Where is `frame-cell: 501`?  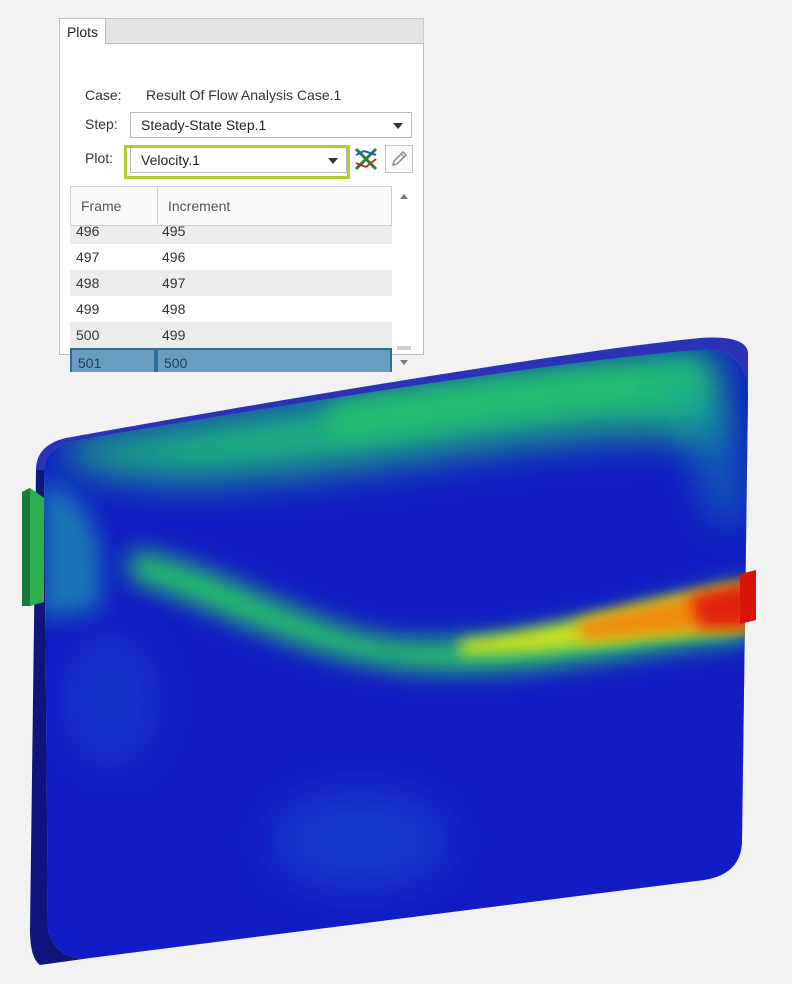
frame-cell: 501 is located at coordinates (113, 360).